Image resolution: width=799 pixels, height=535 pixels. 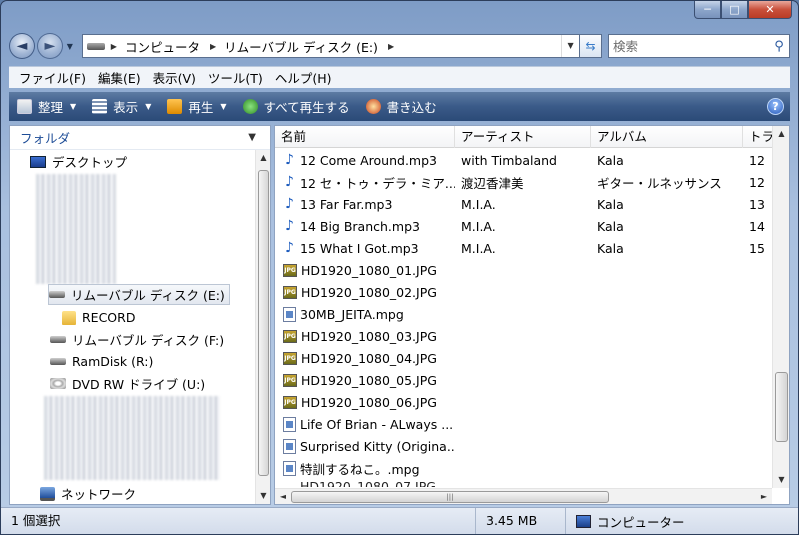 I want to click on tree-item-dvd: DVD RW ドライブ (U:), so click(x=127, y=383).